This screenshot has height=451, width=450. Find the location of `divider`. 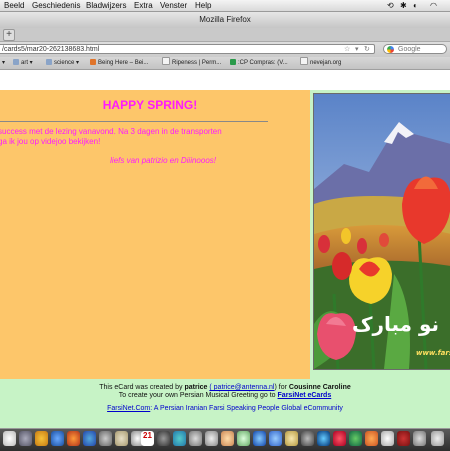

divider is located at coordinates (134, 121).